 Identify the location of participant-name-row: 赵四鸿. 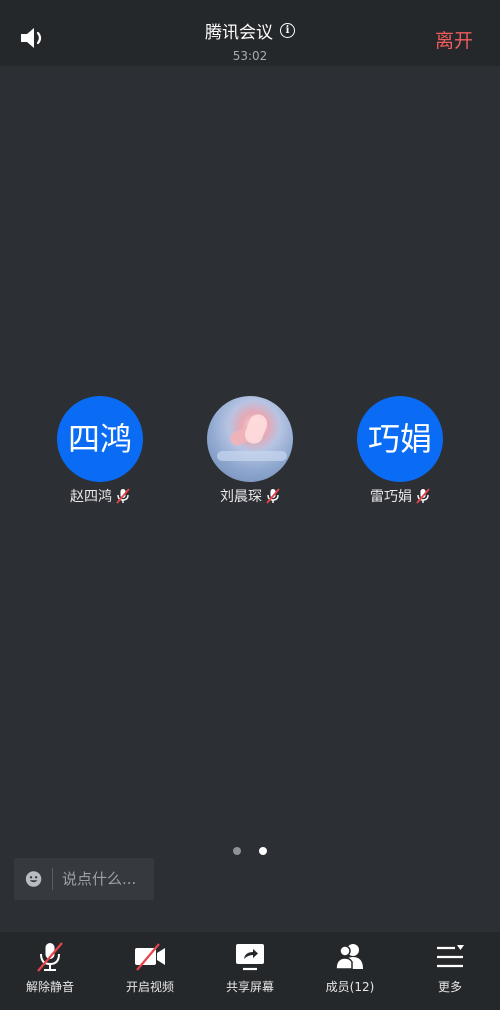
(100, 496).